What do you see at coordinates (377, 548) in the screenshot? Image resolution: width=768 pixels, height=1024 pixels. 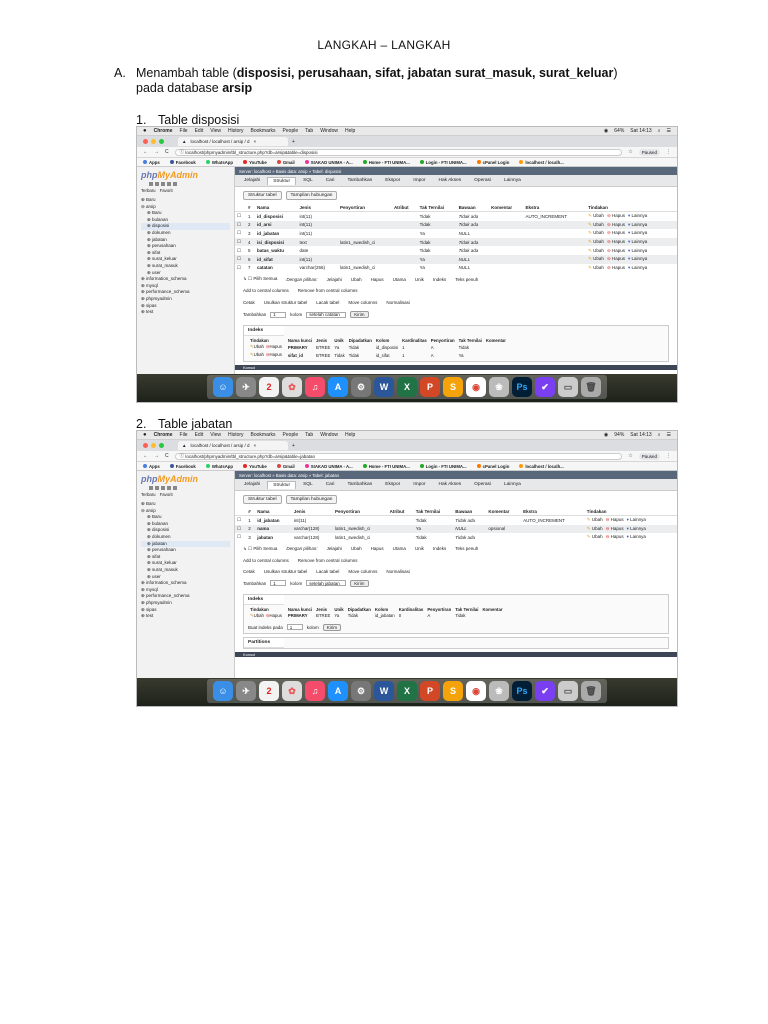 I see `bulk-drop: Hapus` at bounding box center [377, 548].